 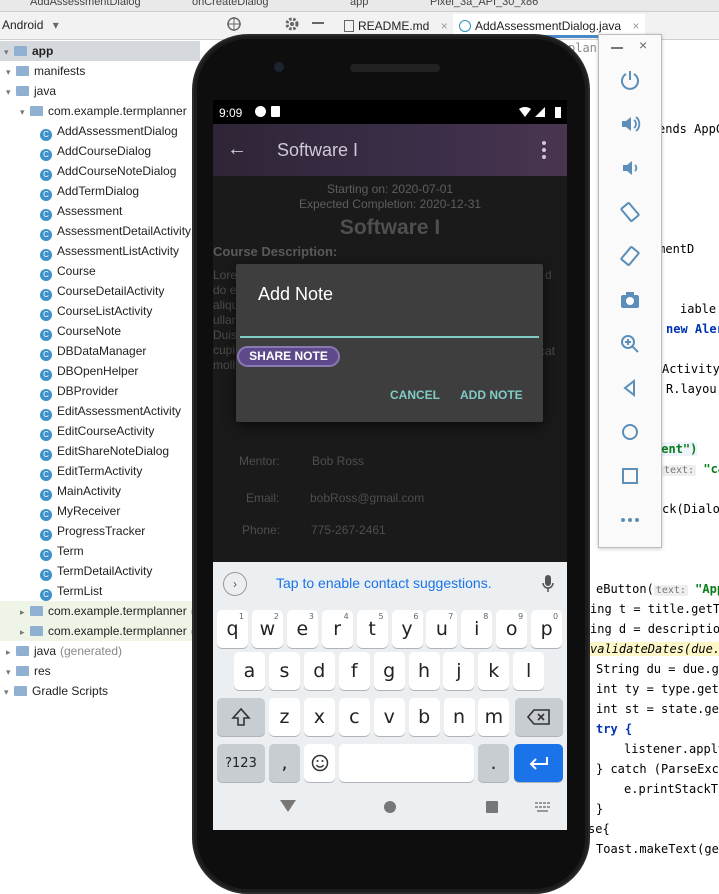 What do you see at coordinates (389, 717) in the screenshot?
I see `key-v: v` at bounding box center [389, 717].